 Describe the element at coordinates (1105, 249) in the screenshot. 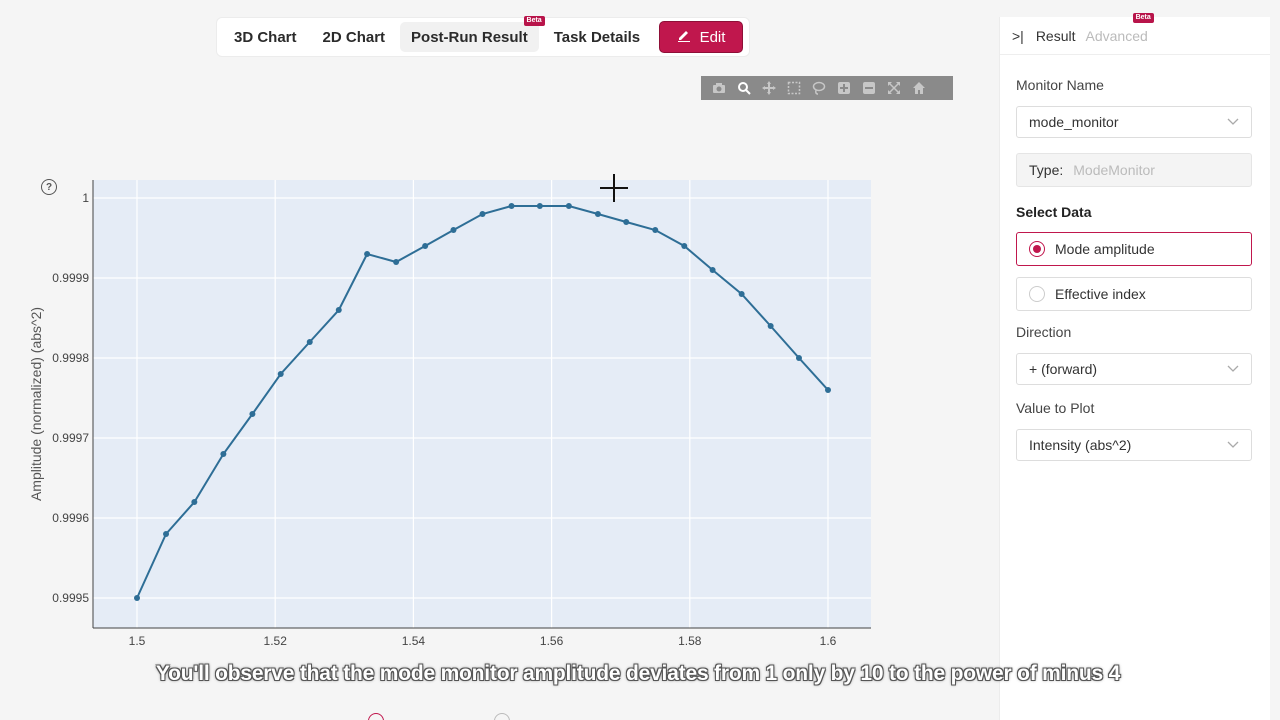

I see `radio-label: Mode amplitude` at that location.